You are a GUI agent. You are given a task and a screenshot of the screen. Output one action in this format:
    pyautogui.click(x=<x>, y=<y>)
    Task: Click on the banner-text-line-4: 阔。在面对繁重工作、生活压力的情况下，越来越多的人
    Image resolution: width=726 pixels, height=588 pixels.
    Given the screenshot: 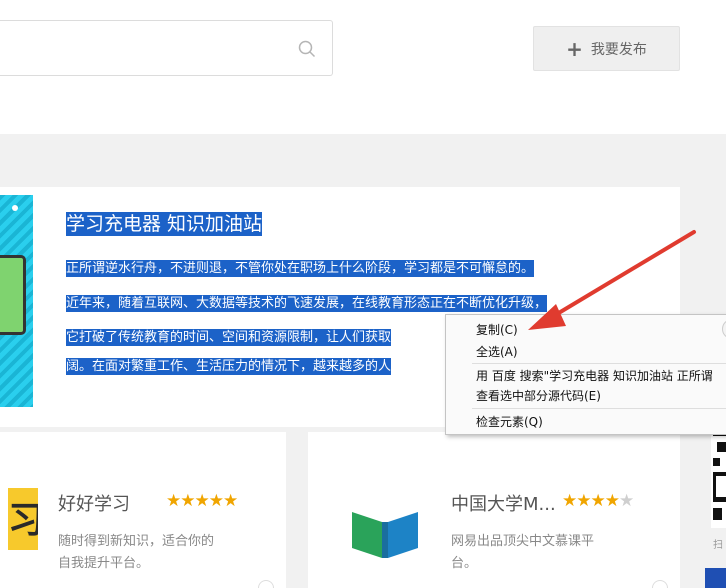 What is the action you would take?
    pyautogui.click(x=229, y=366)
    